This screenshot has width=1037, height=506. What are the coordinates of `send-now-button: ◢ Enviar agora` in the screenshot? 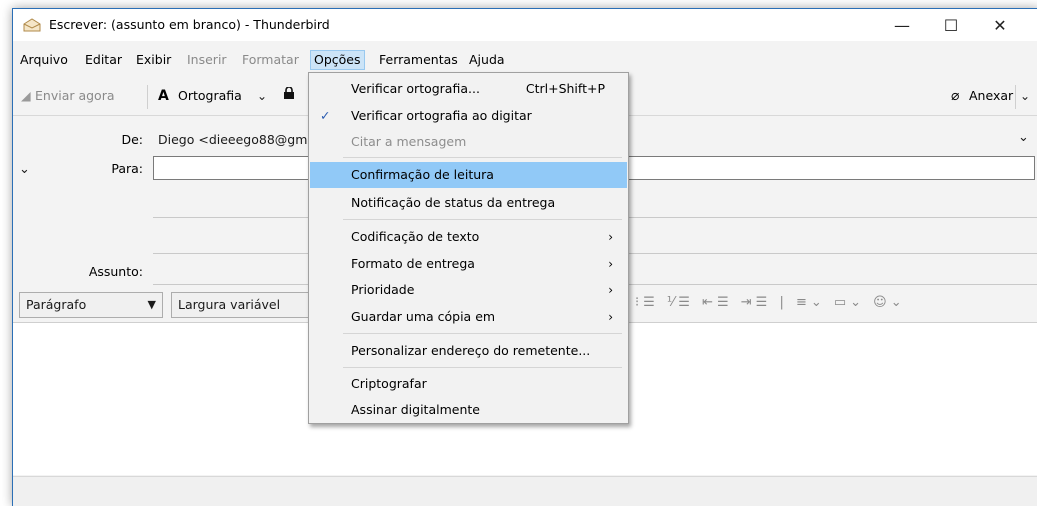 It's located at (67, 96).